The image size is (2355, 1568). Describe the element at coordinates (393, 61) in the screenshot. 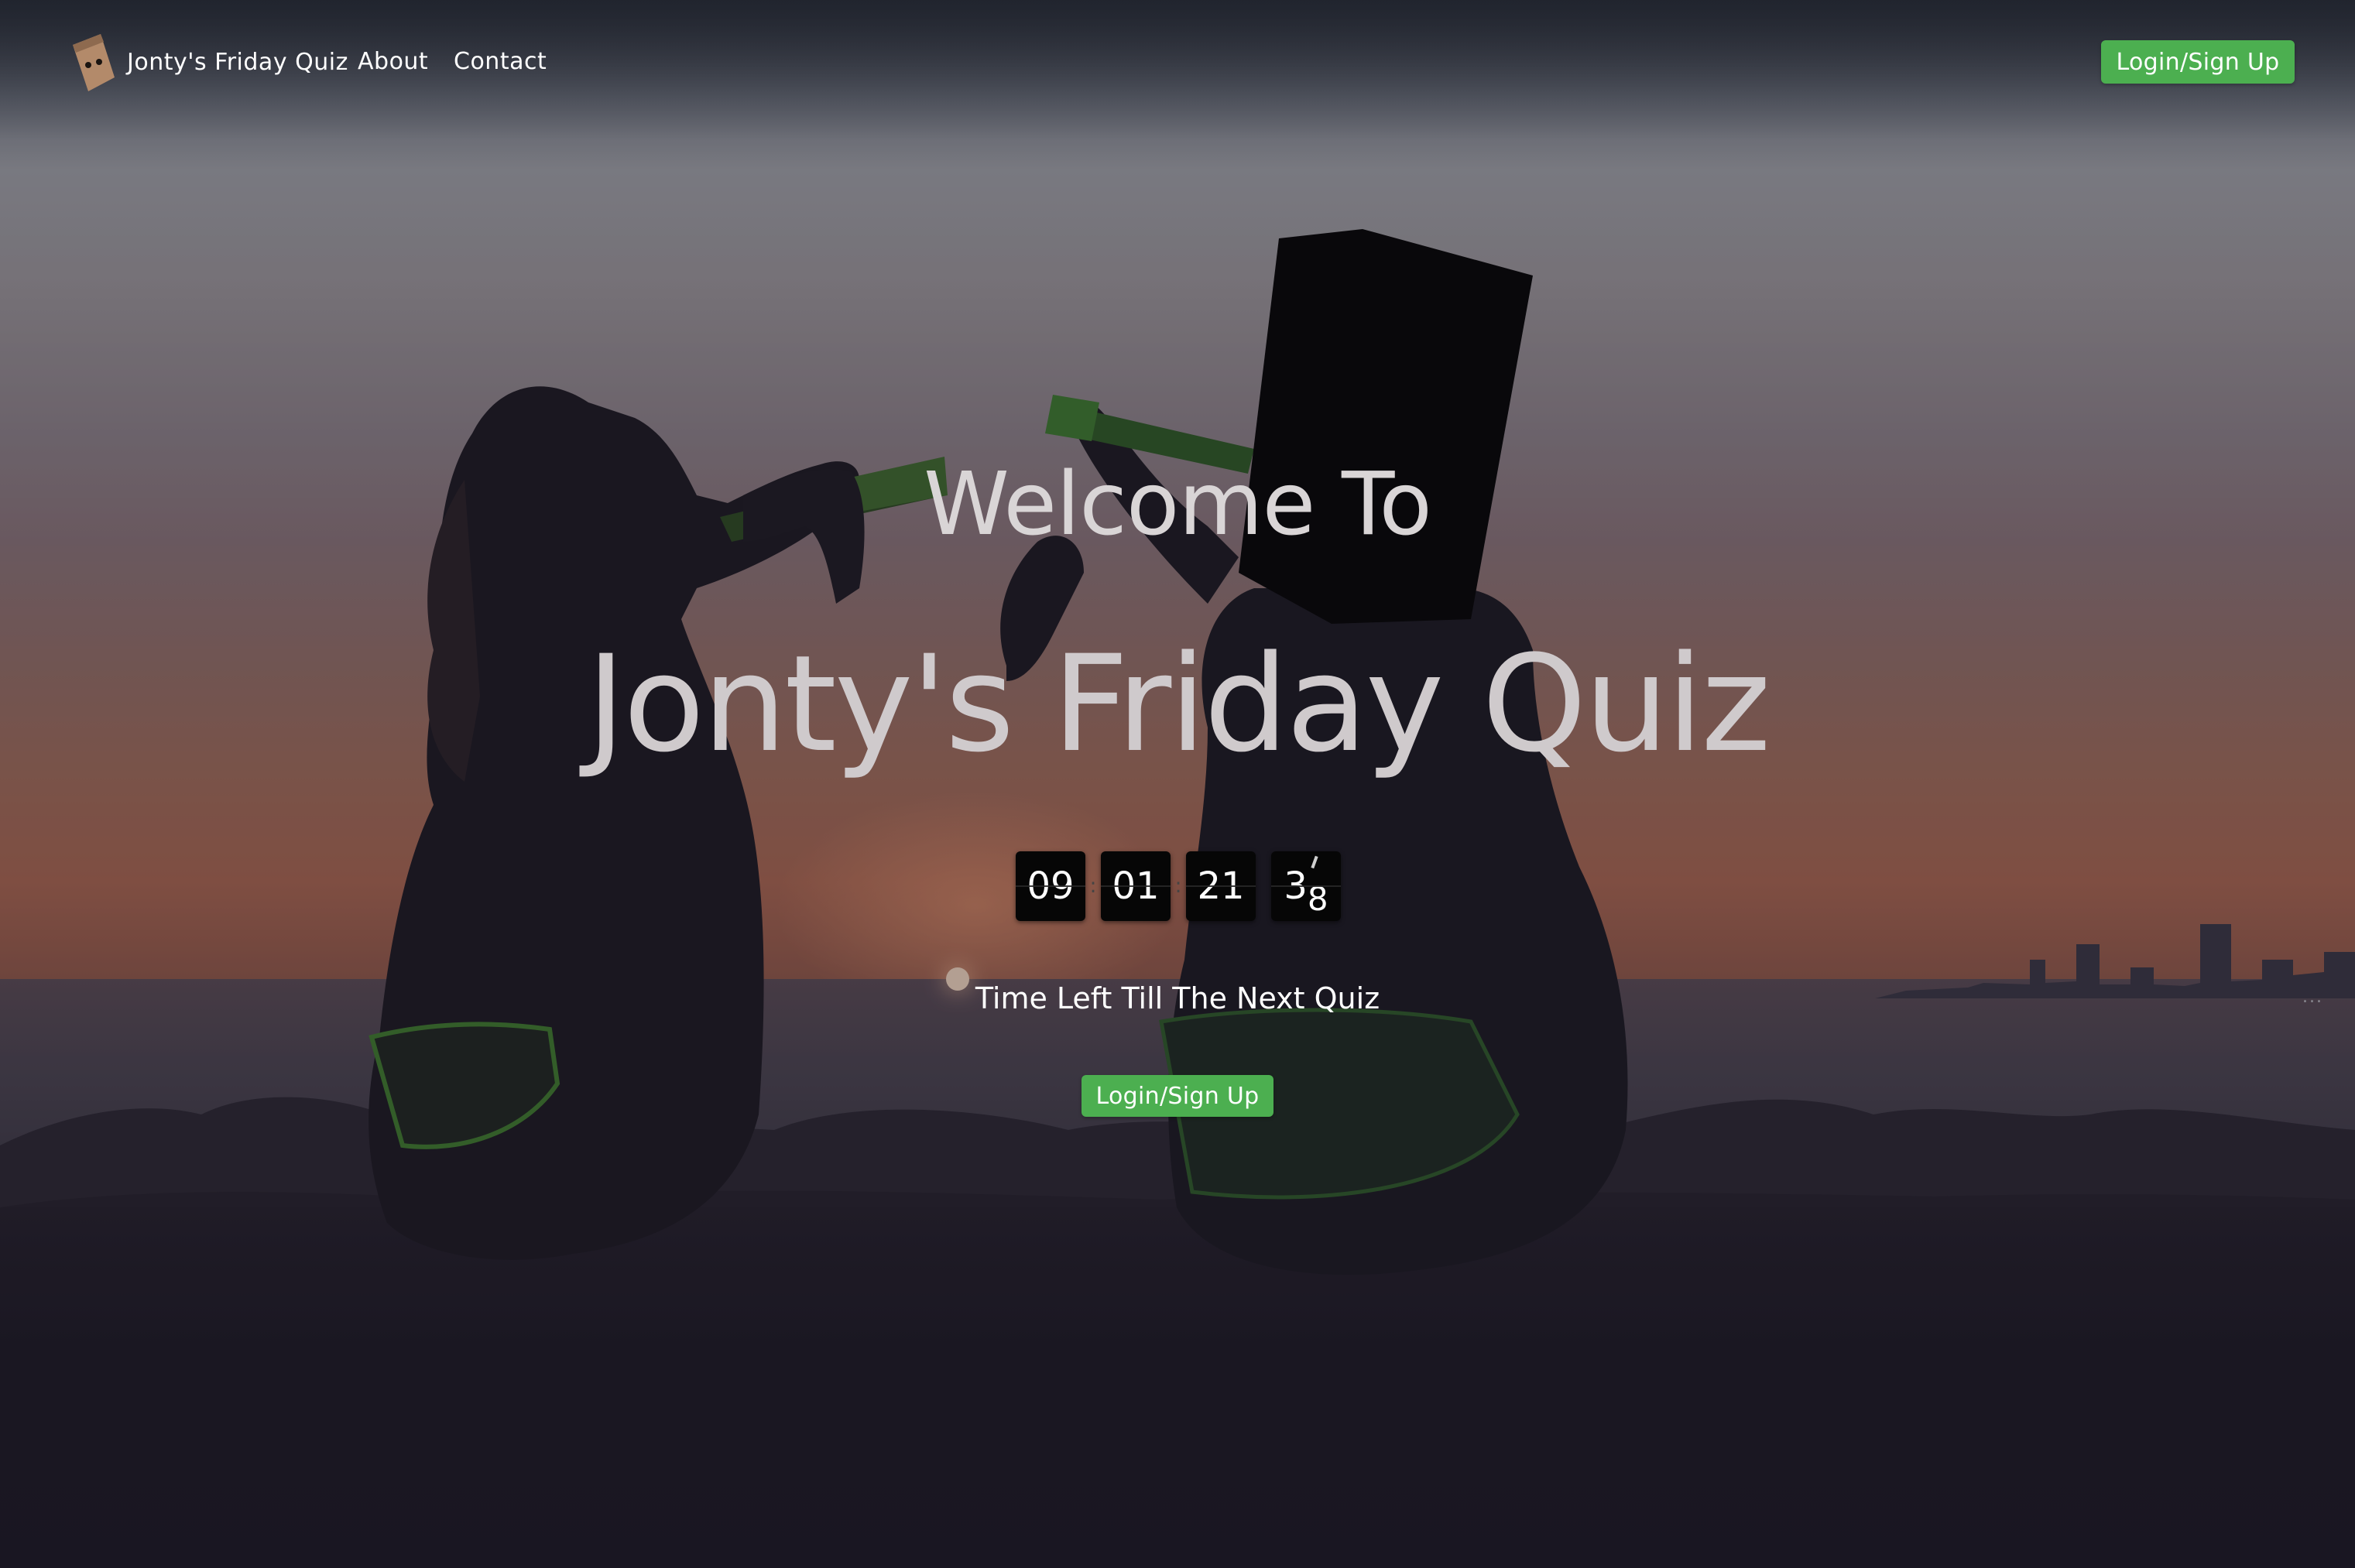

I see `nav-link-about: About` at that location.